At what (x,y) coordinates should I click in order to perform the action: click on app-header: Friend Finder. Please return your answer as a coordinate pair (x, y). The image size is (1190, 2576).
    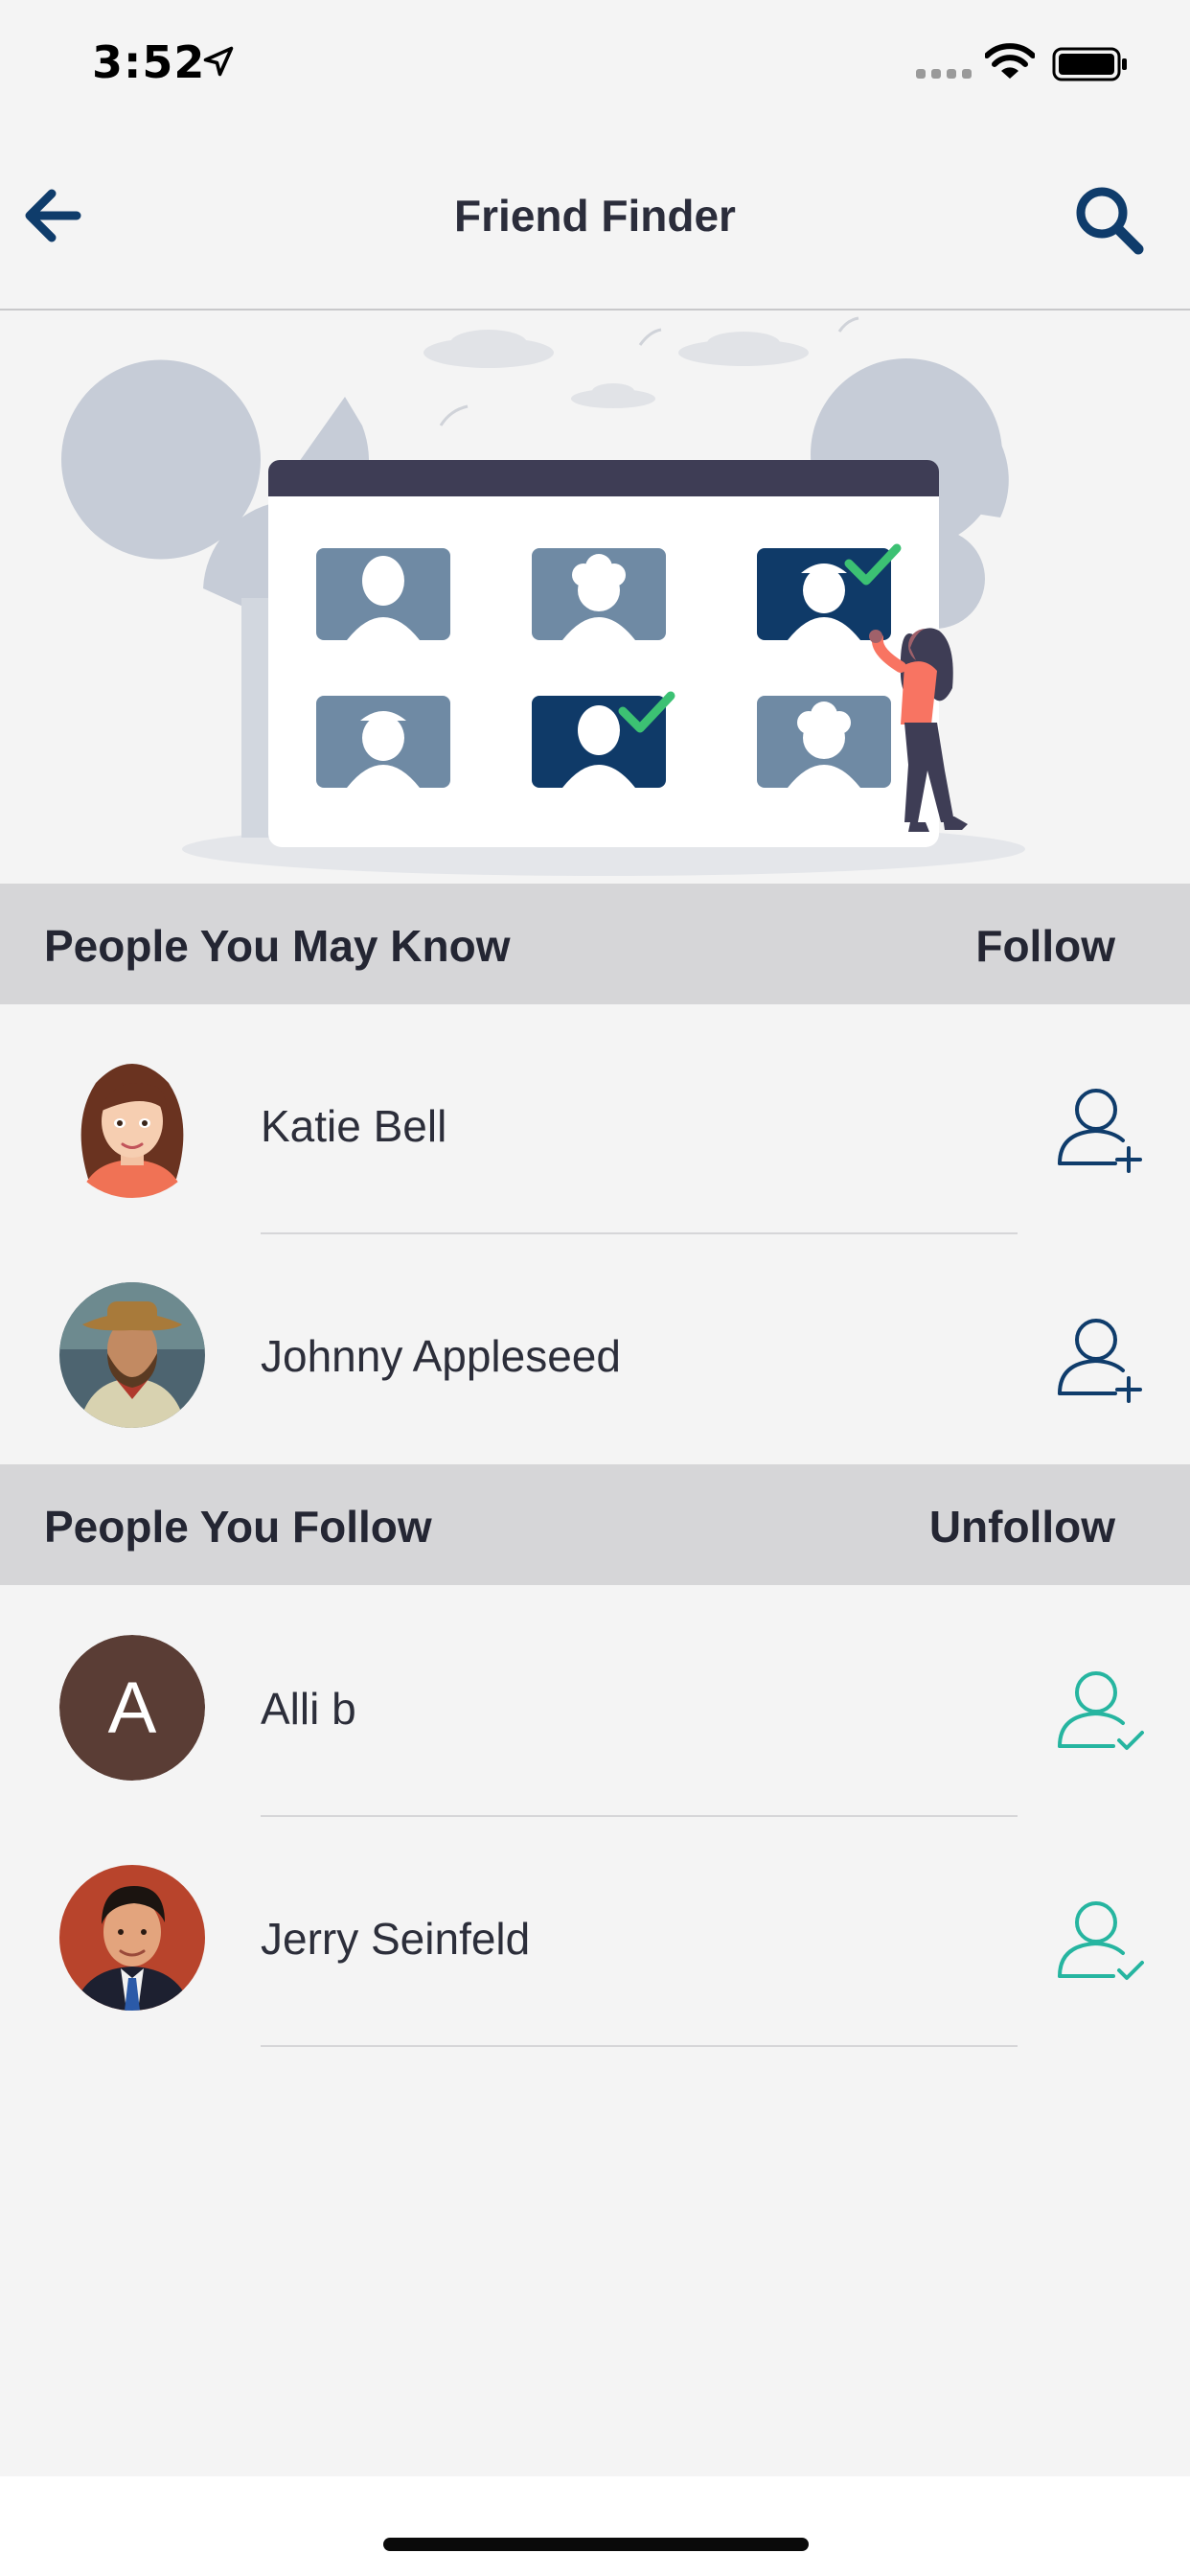
    Looking at the image, I should click on (595, 222).